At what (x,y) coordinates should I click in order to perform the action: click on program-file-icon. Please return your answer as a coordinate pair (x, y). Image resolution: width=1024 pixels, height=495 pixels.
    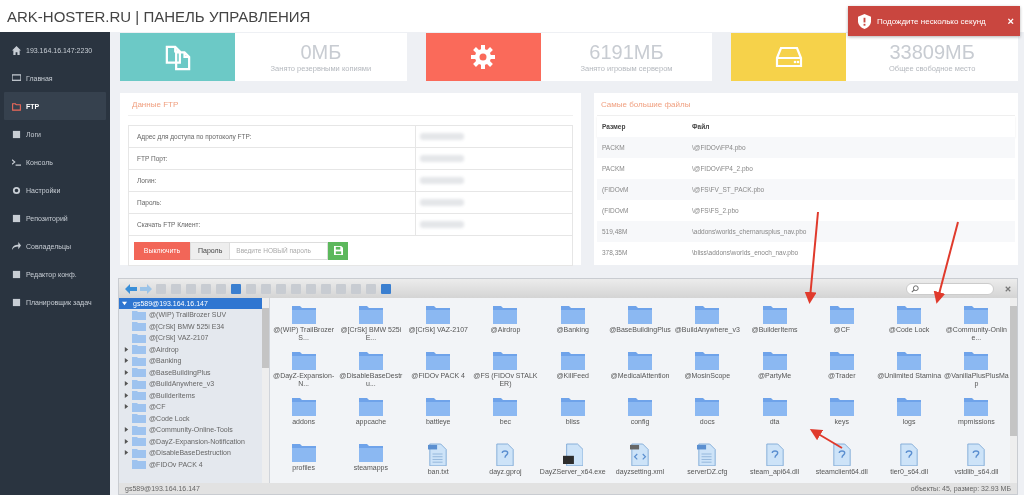
    Looking at the image, I should click on (572, 454).